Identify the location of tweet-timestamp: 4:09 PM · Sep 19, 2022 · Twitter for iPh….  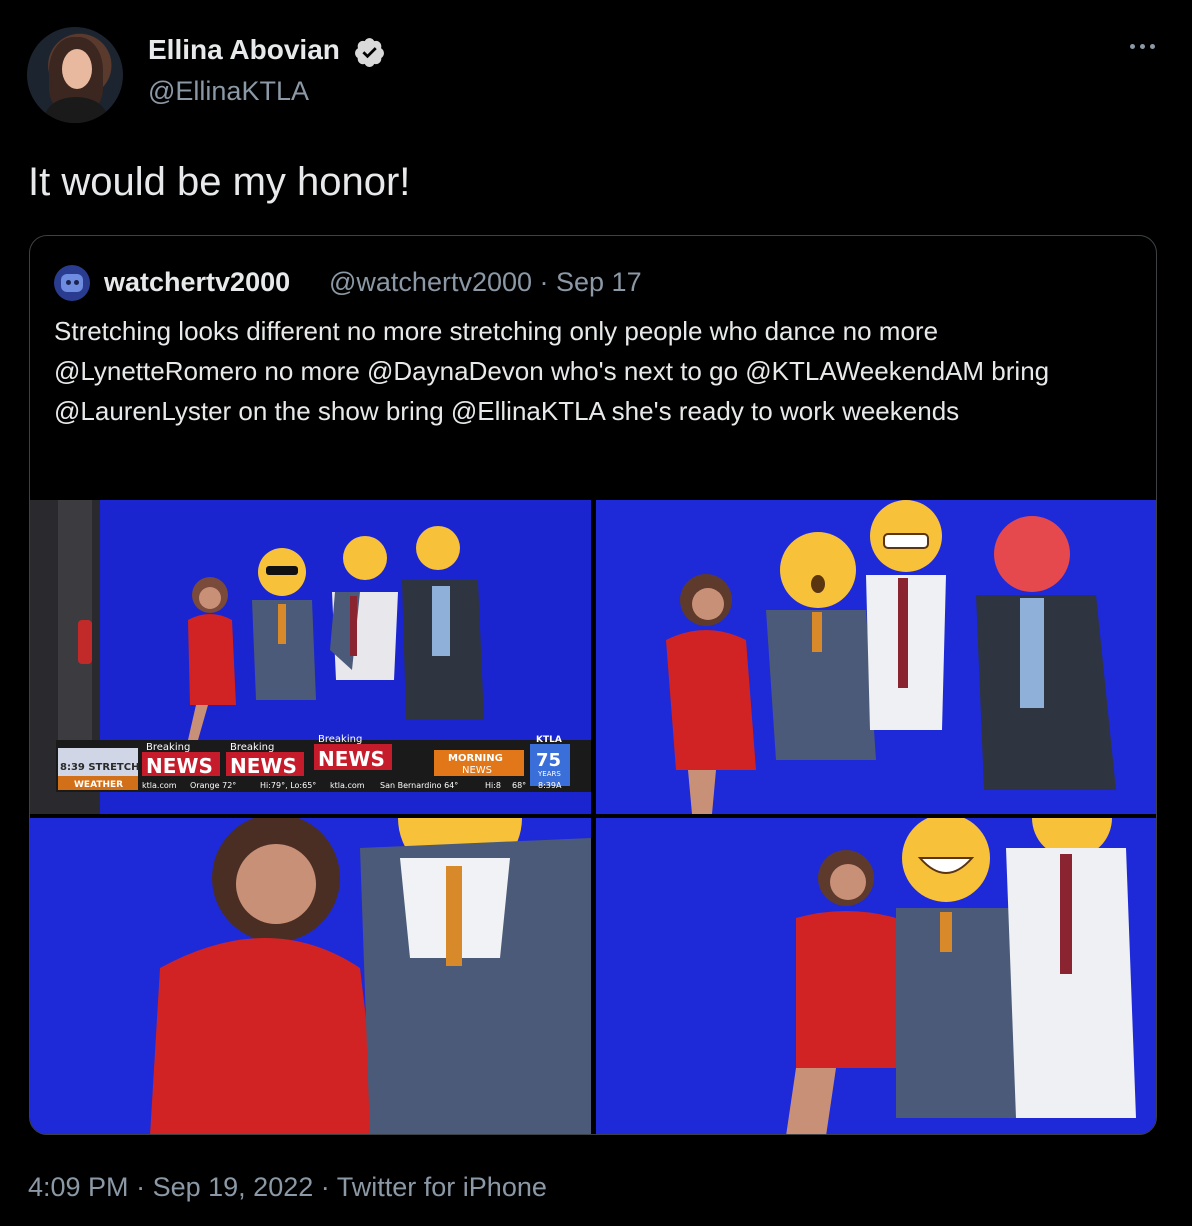
(287, 1187).